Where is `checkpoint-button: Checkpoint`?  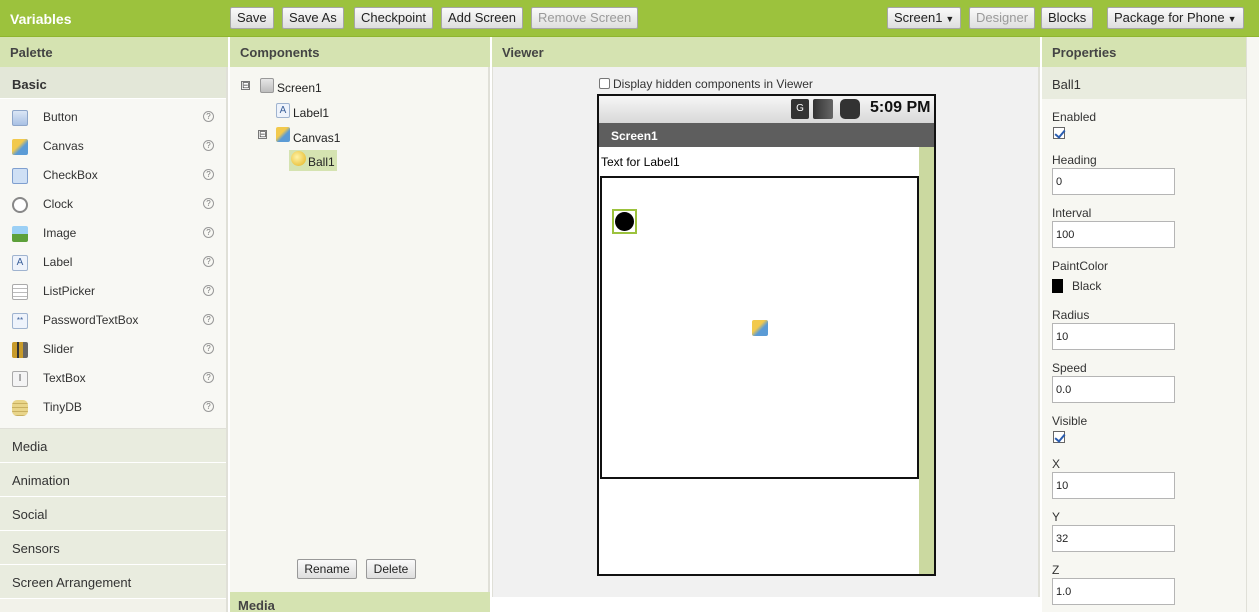
checkpoint-button: Checkpoint is located at coordinates (394, 18).